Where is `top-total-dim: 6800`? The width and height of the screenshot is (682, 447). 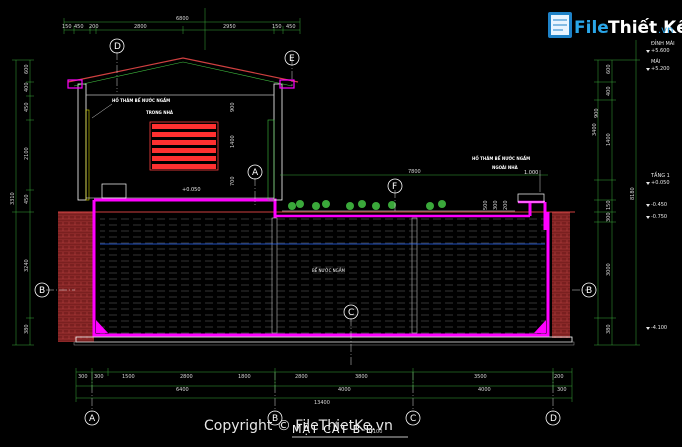 top-total-dim: 6800 is located at coordinates (182, 19).